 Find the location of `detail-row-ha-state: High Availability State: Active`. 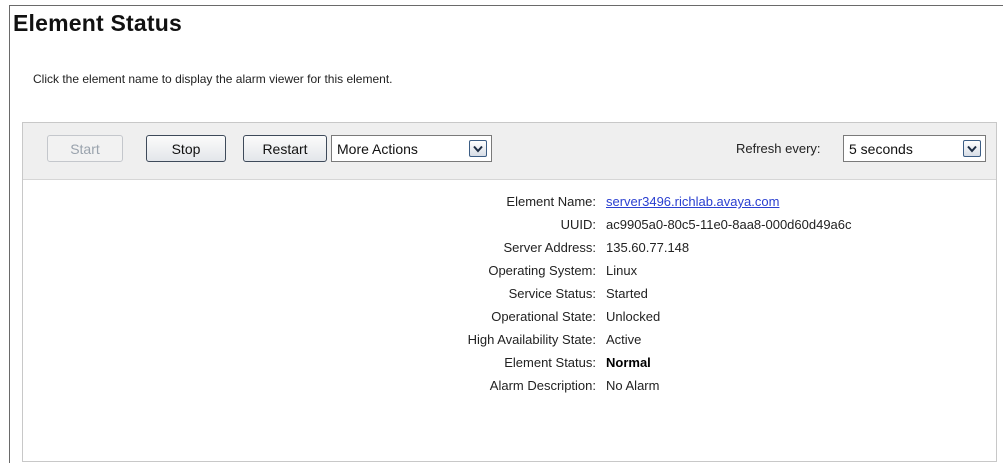

detail-row-ha-state: High Availability State: Active is located at coordinates (509, 342).